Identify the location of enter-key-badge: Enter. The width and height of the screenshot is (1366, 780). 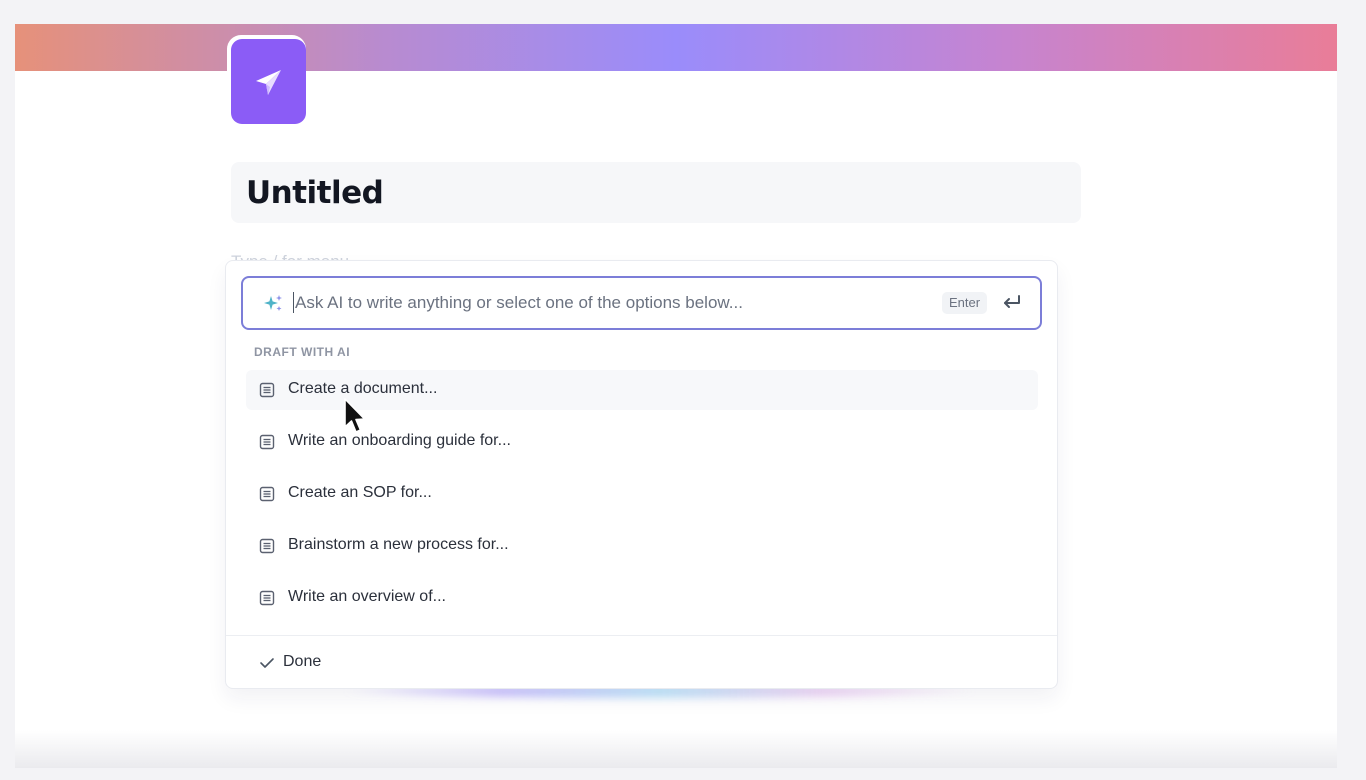
(965, 303).